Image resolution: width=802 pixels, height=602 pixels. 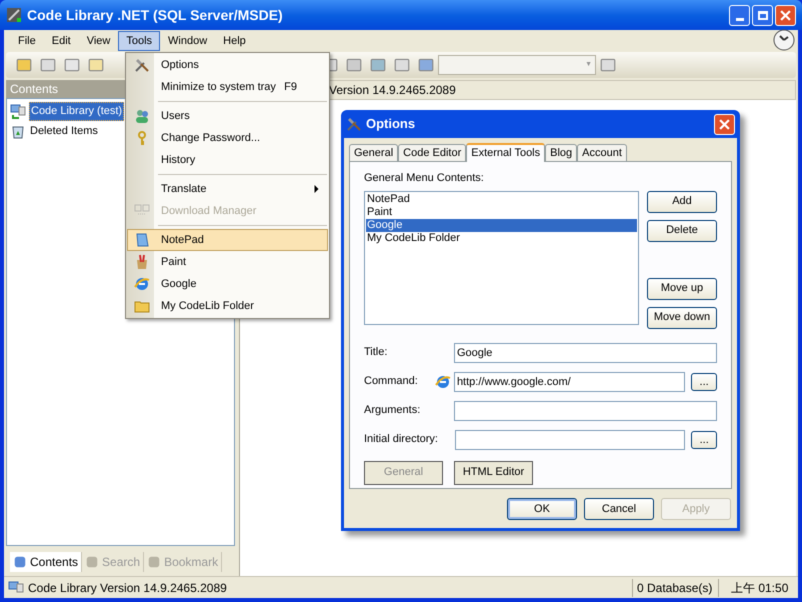 I want to click on menu-item: Edit, so click(x=61, y=41).